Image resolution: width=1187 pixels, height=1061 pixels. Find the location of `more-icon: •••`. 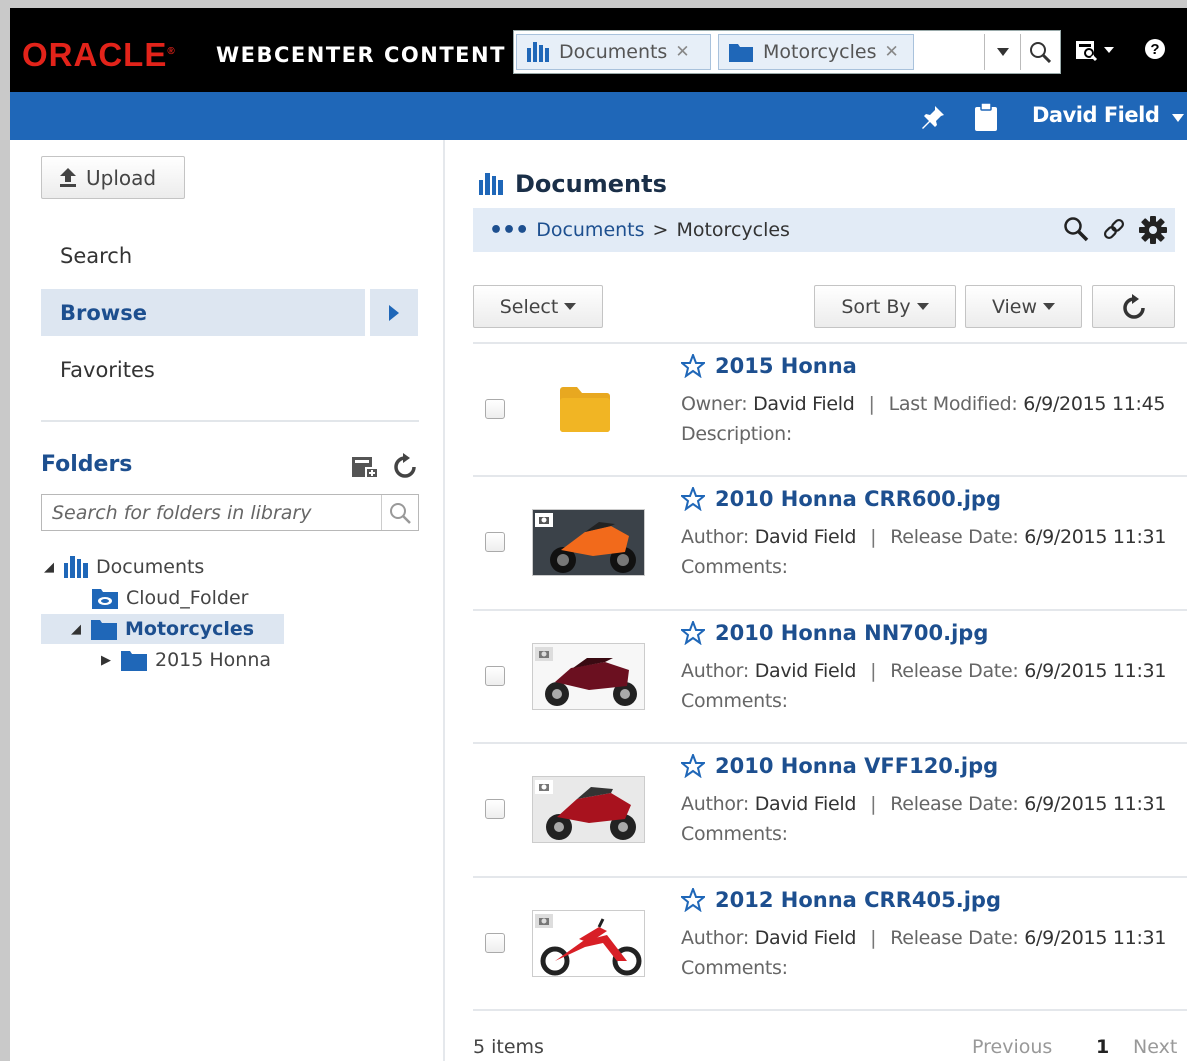

more-icon: ••• is located at coordinates (509, 230).